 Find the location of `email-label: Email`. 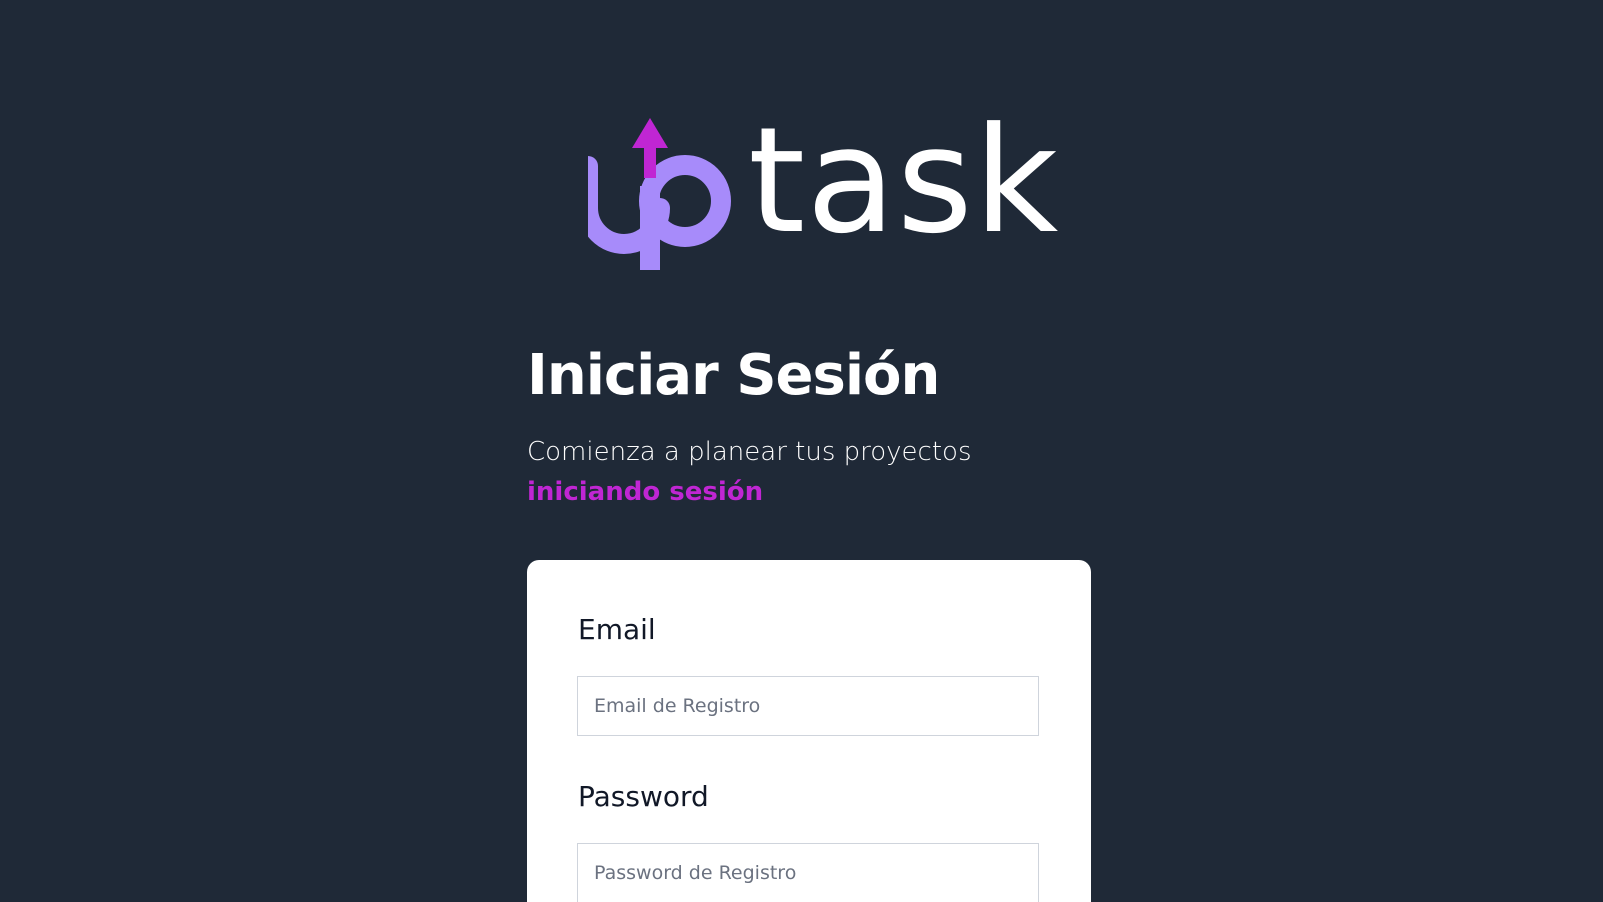

email-label: Email is located at coordinates (617, 629).